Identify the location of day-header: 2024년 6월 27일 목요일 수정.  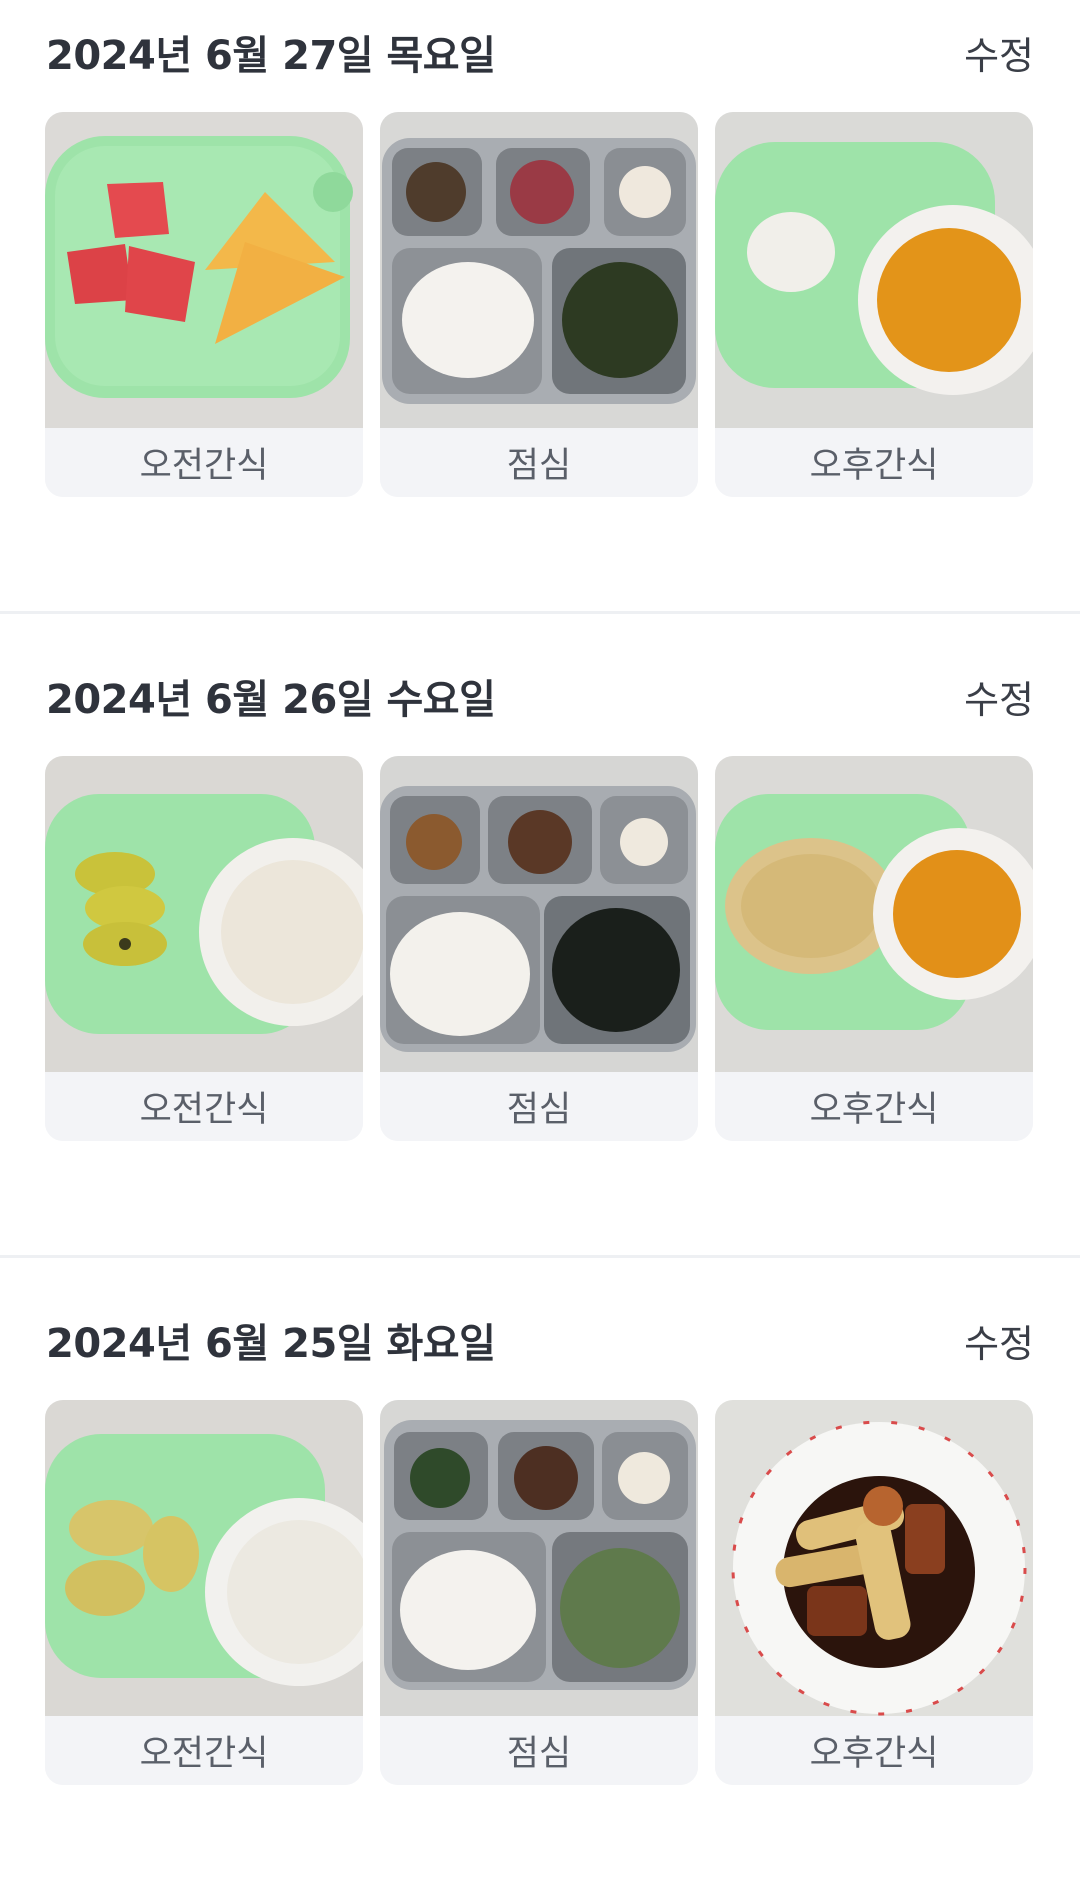
(540, 52).